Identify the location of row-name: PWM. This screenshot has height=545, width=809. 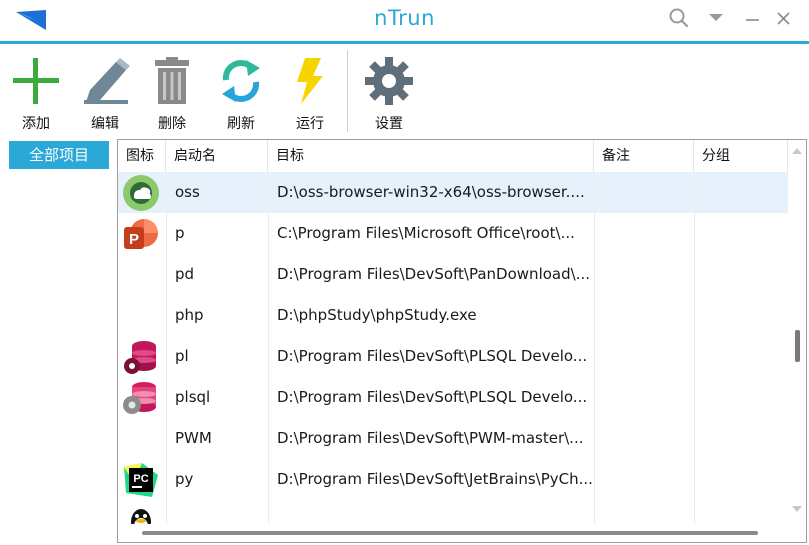
(193, 438).